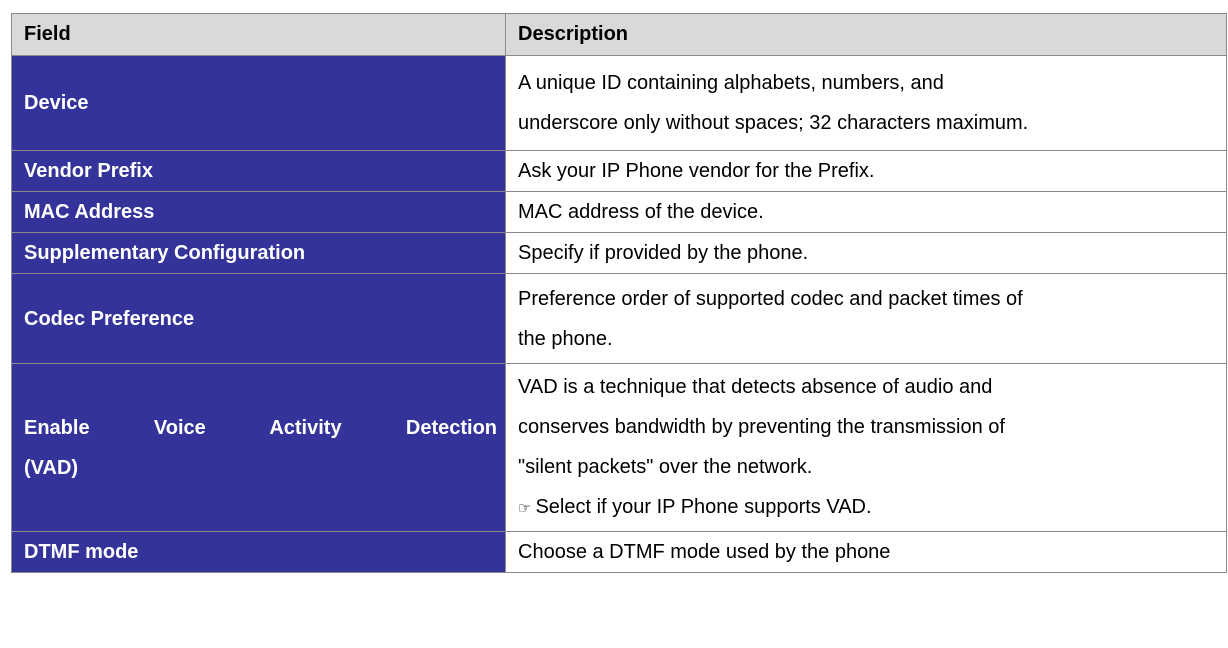 The height and width of the screenshot is (648, 1228). What do you see at coordinates (258, 212) in the screenshot?
I see `field-mac-address: MAC Address` at bounding box center [258, 212].